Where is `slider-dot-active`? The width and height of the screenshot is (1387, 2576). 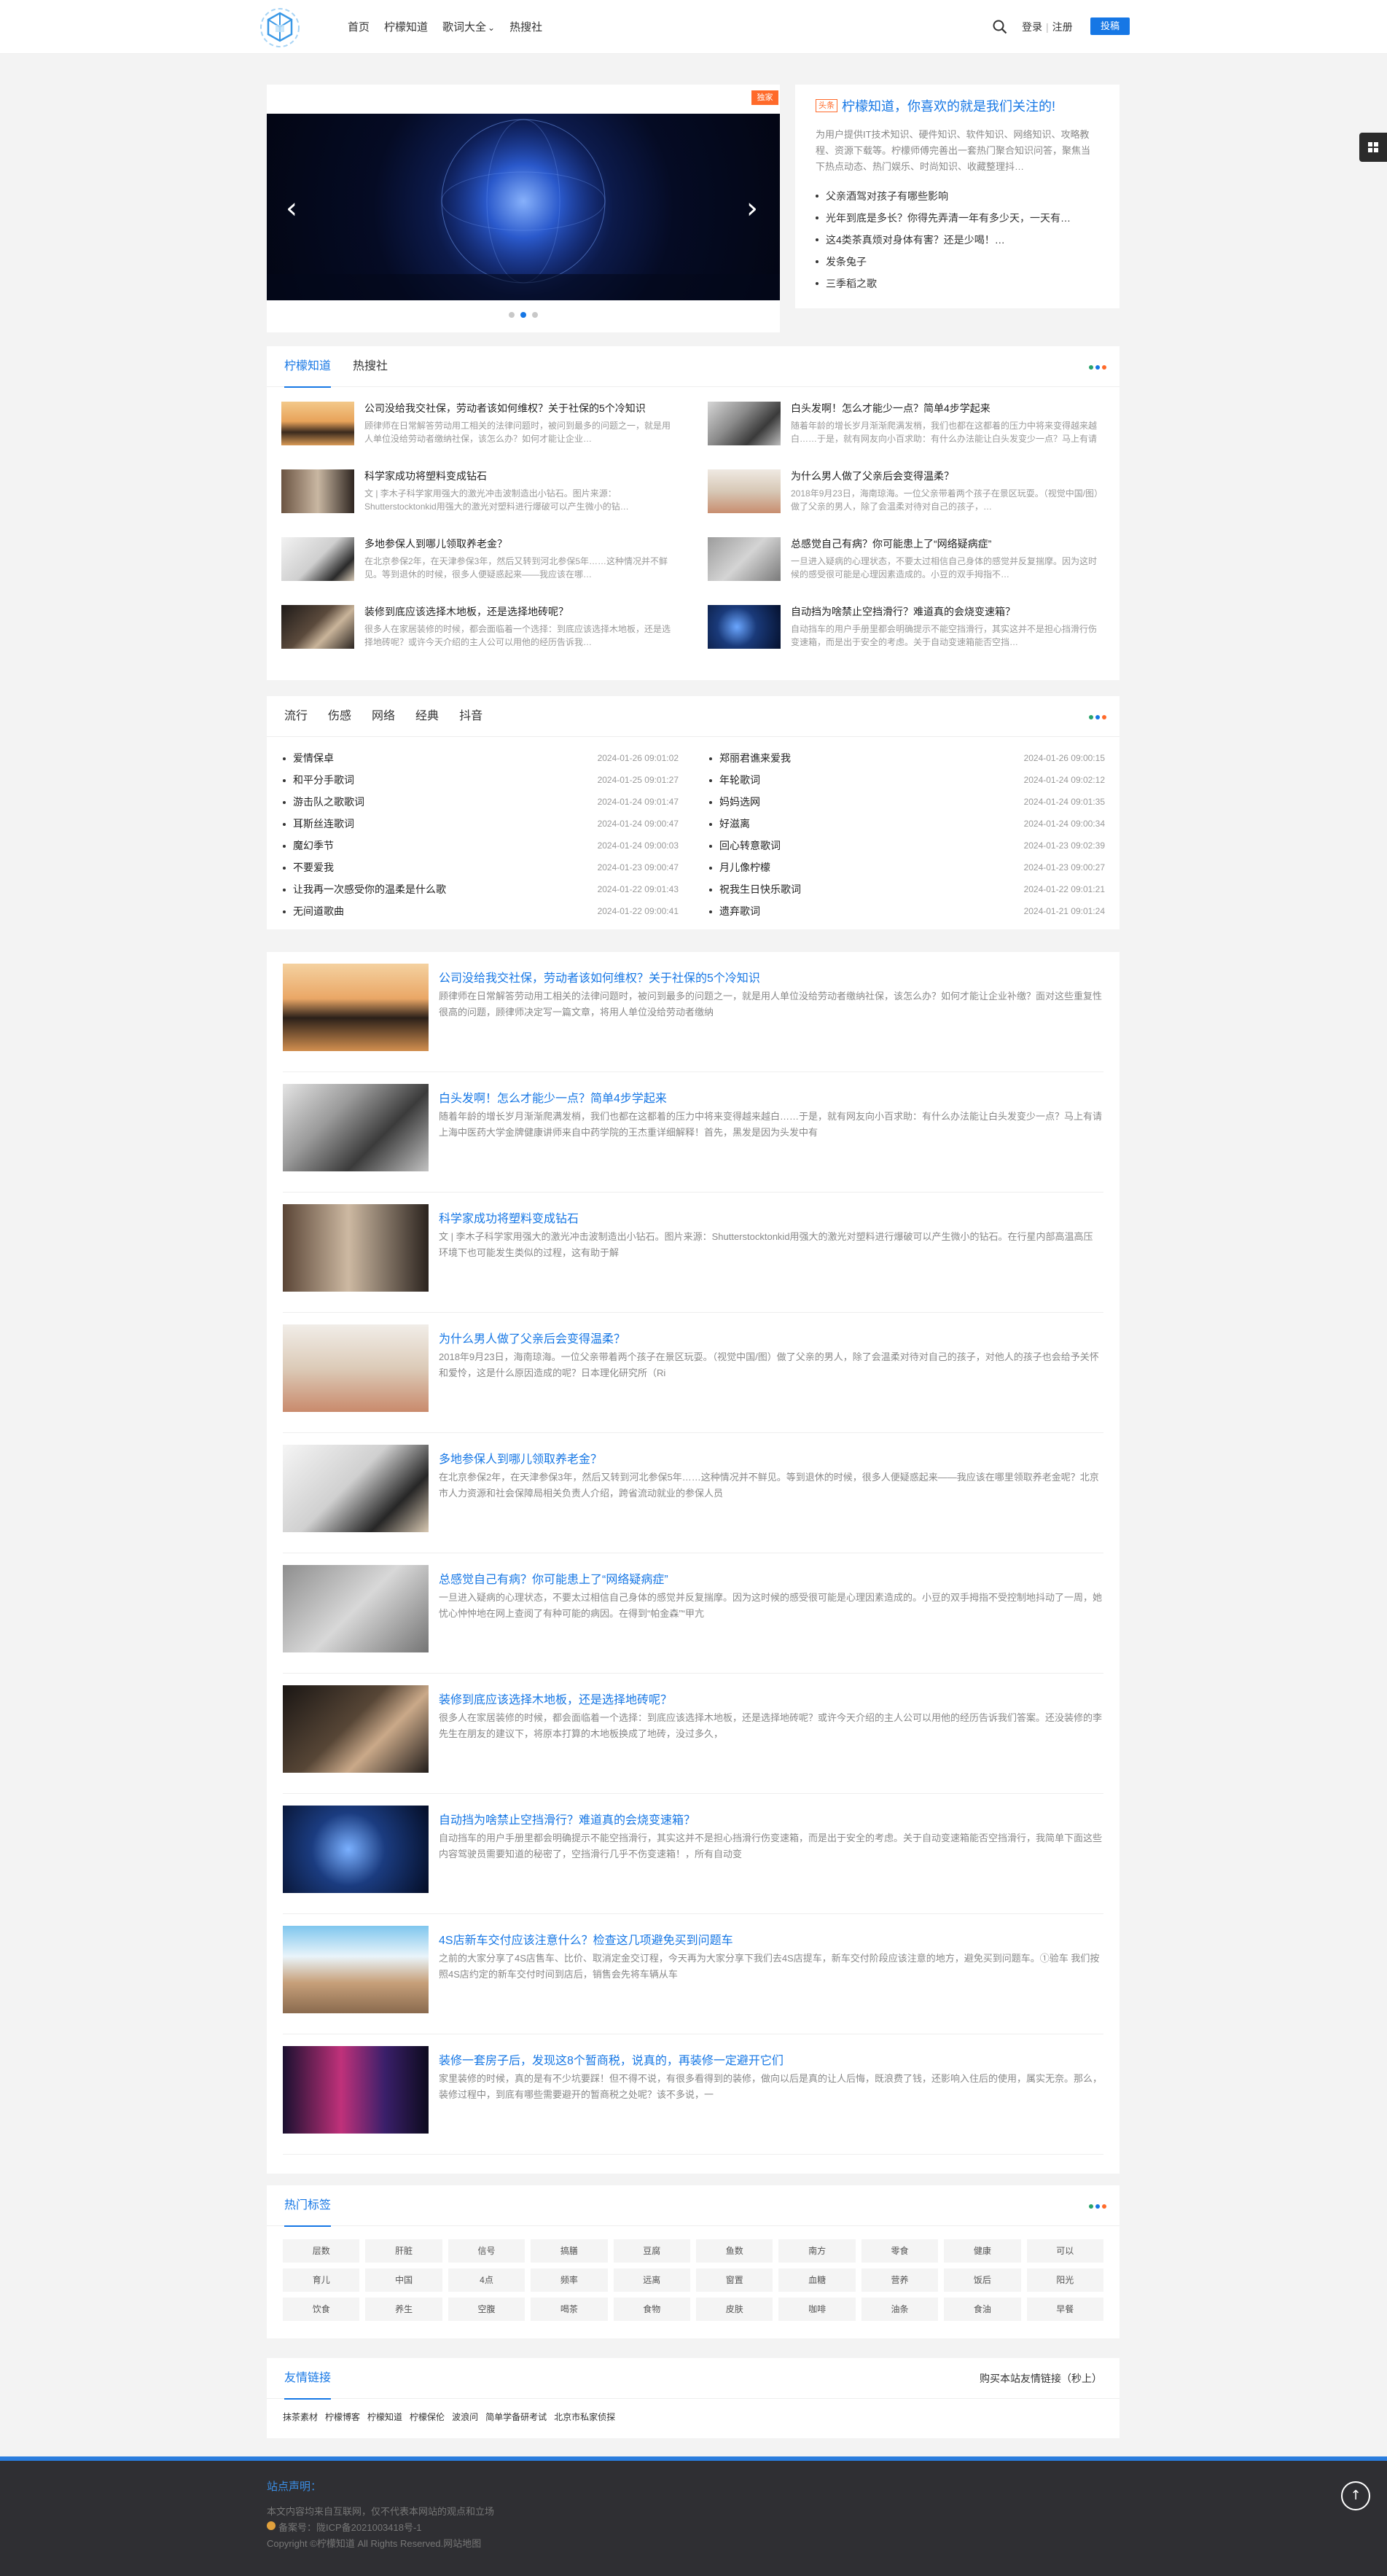
slider-dot-active is located at coordinates (523, 315).